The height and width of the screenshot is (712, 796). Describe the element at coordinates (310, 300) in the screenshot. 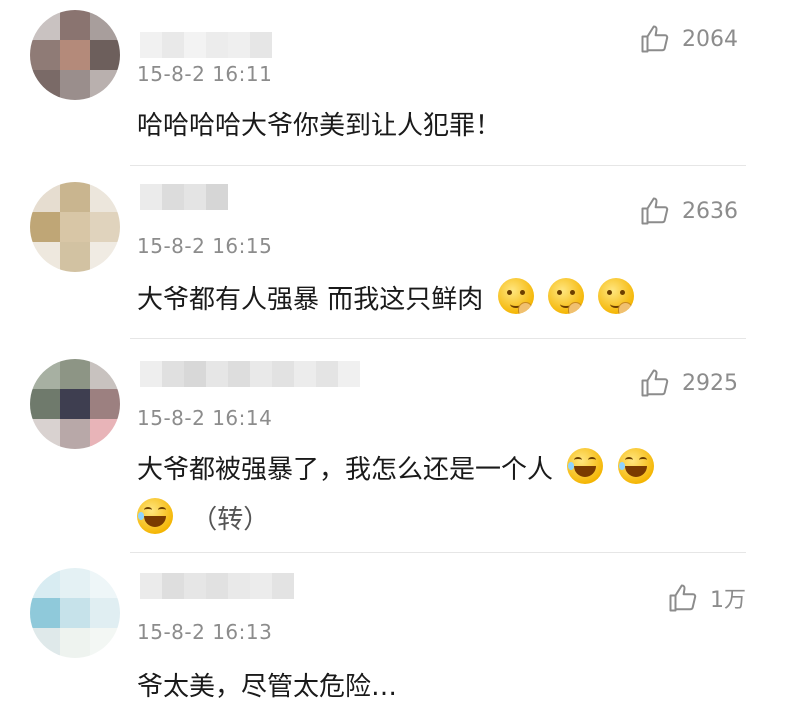

I see `comment-text-line: 大爷都有人强暴 而我这只鲜肉` at that location.